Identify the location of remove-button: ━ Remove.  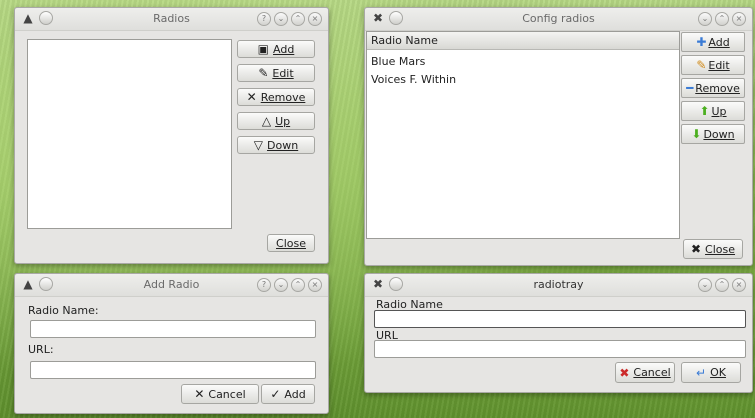
(713, 88).